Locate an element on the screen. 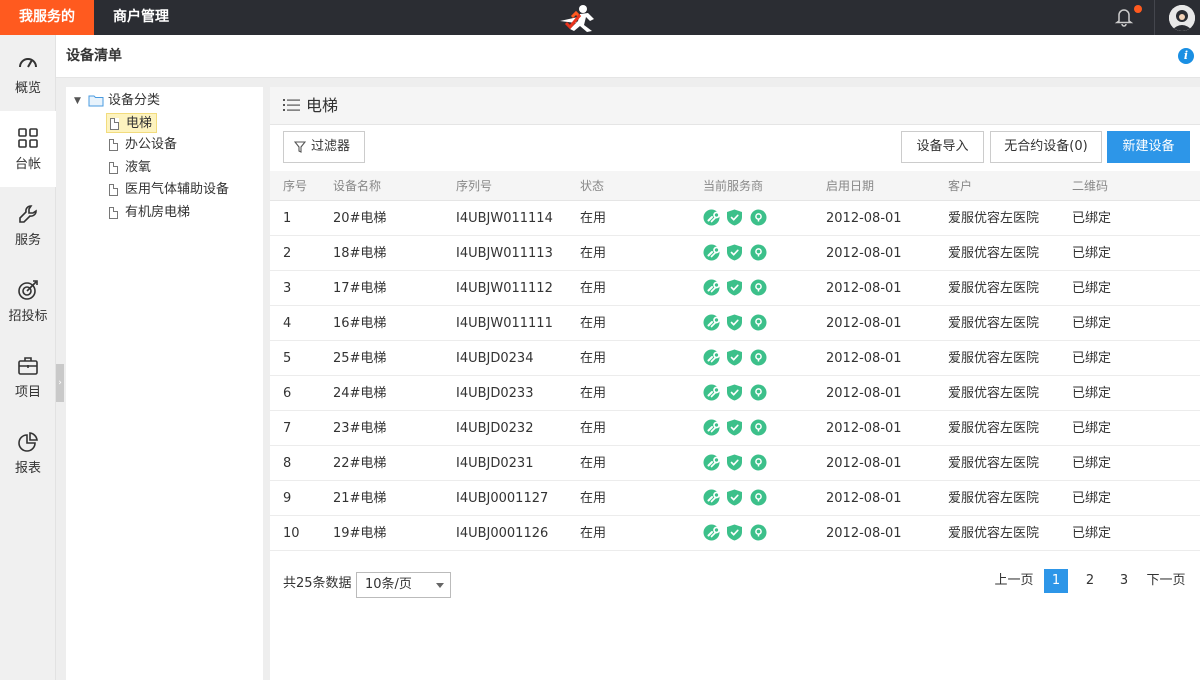 Image resolution: width=1200 pixels, height=680 pixels. page-title: 设备清单 is located at coordinates (94, 56).